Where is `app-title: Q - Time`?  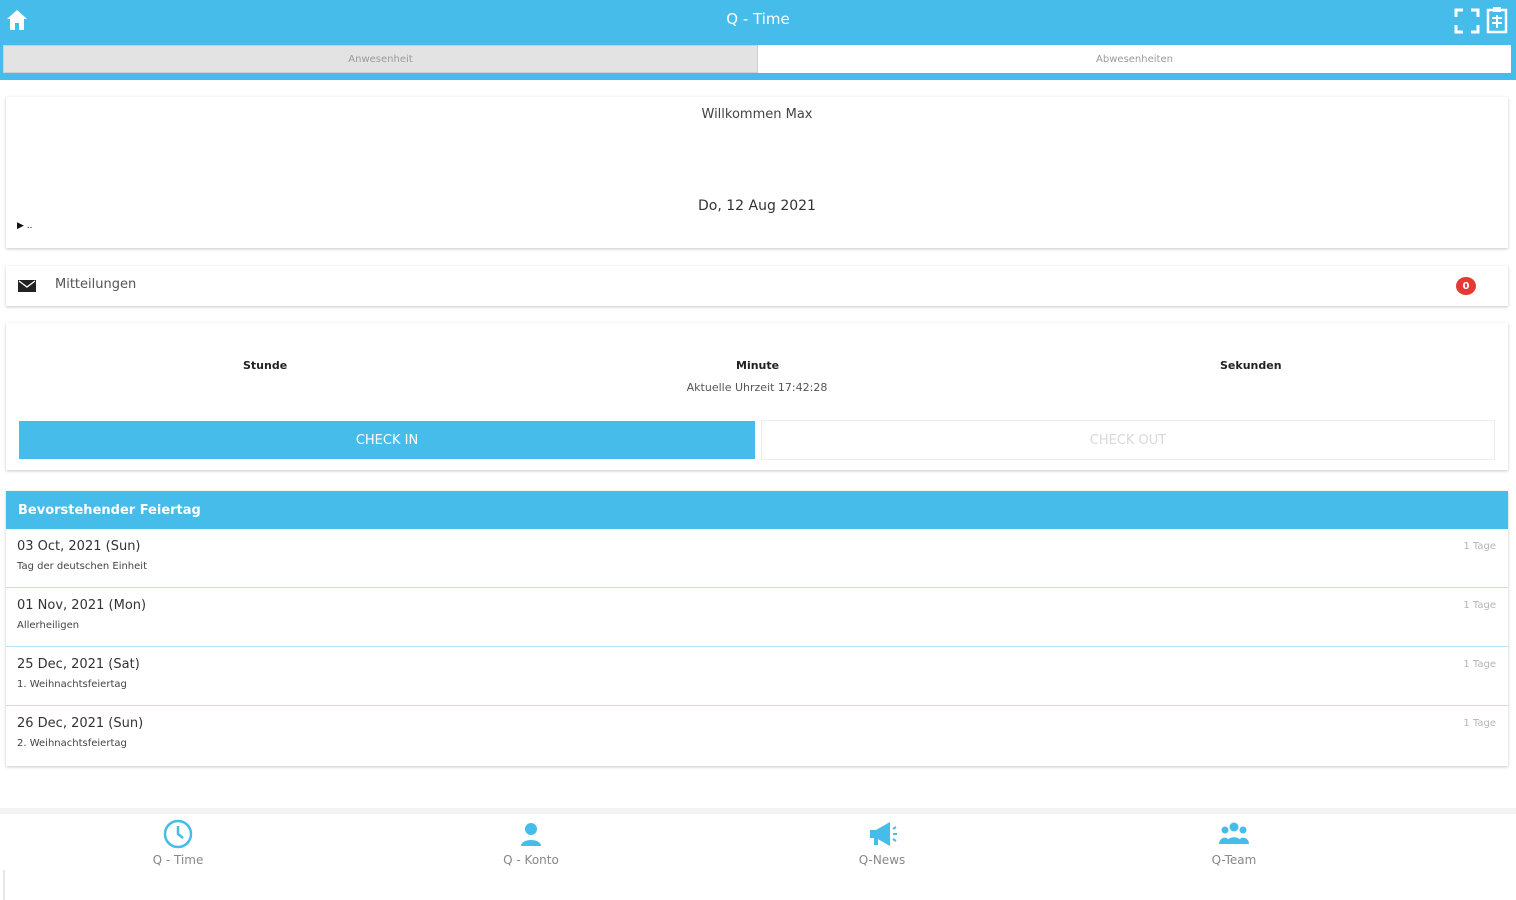
app-title: Q - Time is located at coordinates (758, 19).